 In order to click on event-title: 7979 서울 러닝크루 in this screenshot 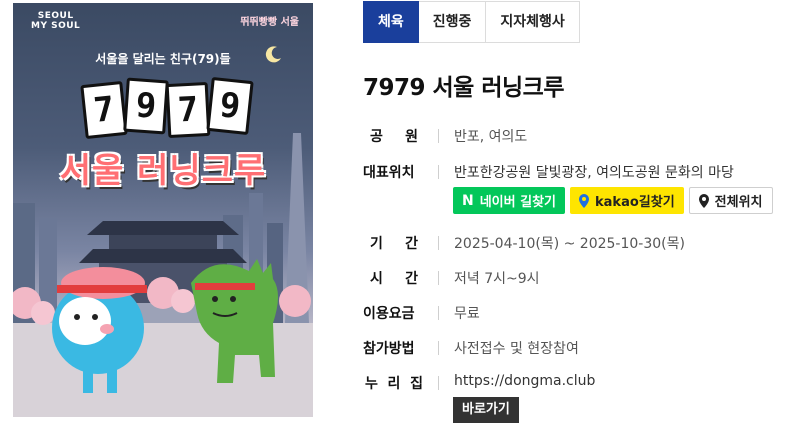, I will do `click(464, 88)`.